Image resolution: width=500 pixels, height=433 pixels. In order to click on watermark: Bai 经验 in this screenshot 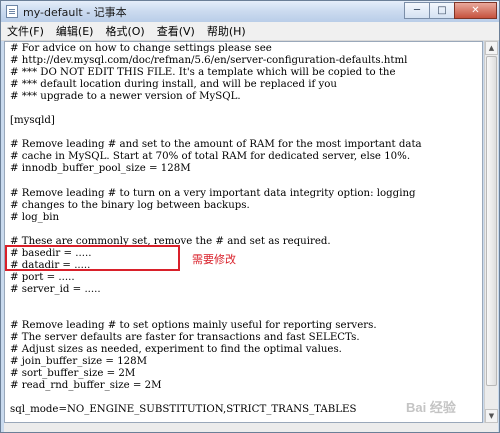, I will do `click(431, 406)`.